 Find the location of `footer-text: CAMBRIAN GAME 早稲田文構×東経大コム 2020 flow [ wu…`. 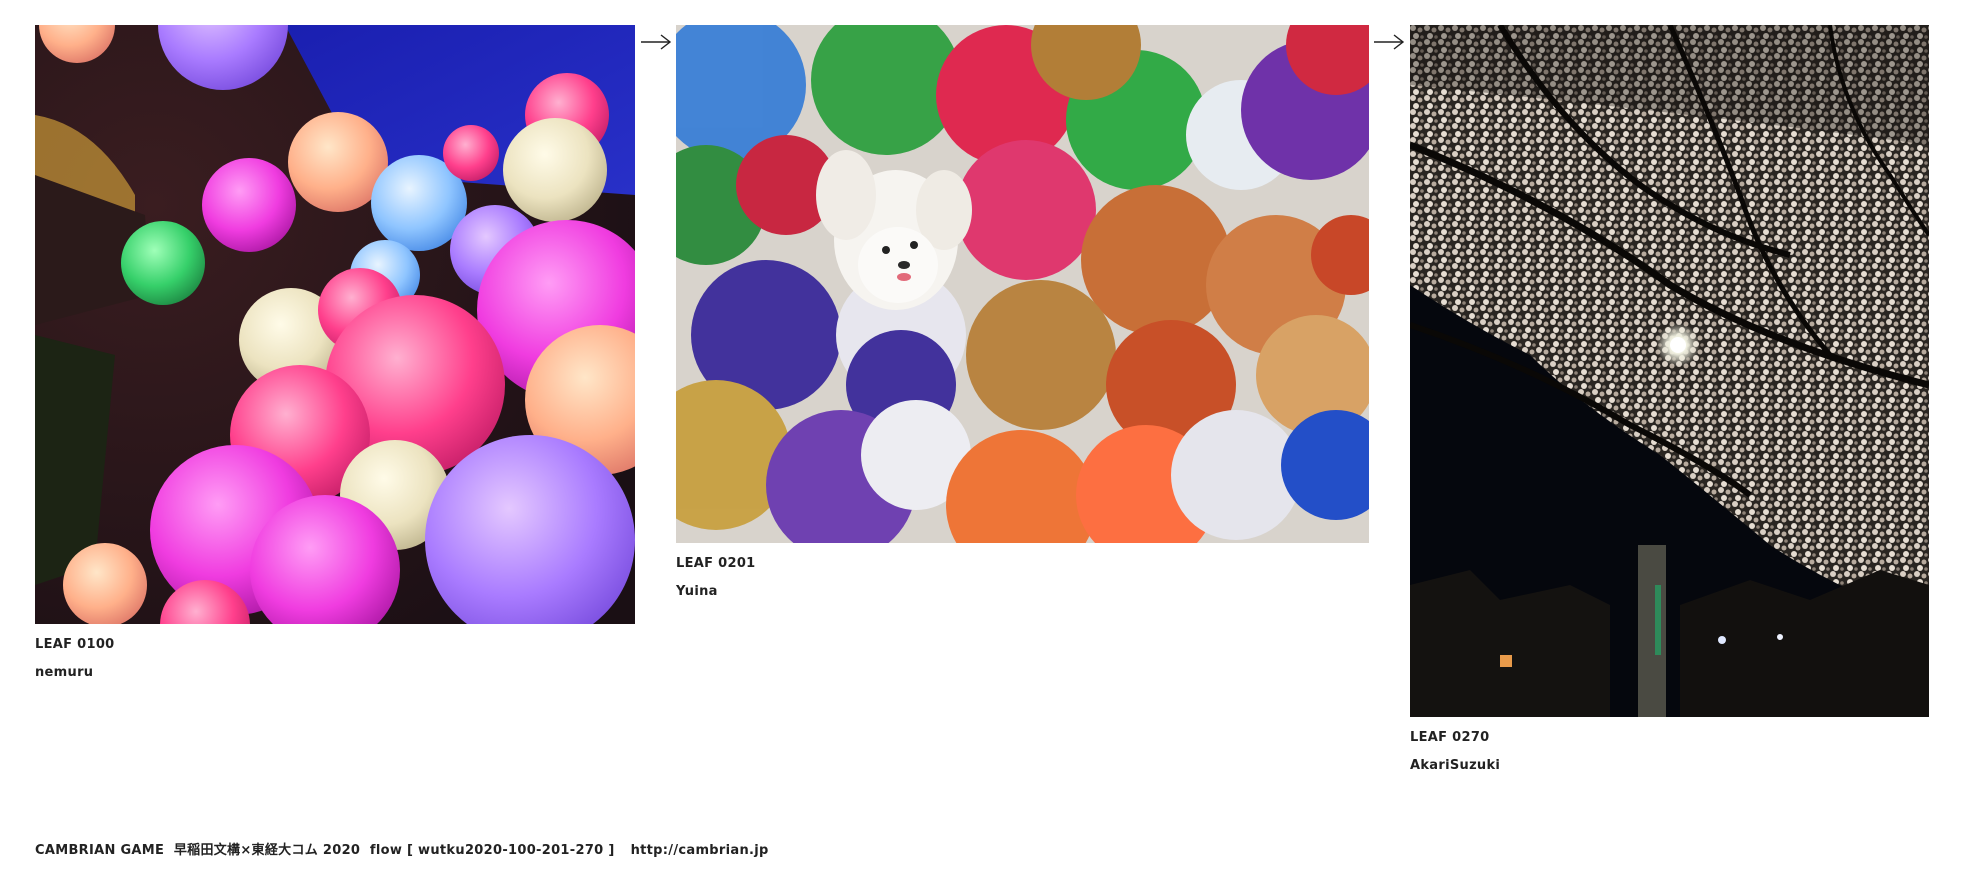

footer-text: CAMBRIAN GAME 早稲田文構×東経大コム 2020 flow [ wu… is located at coordinates (325, 850).